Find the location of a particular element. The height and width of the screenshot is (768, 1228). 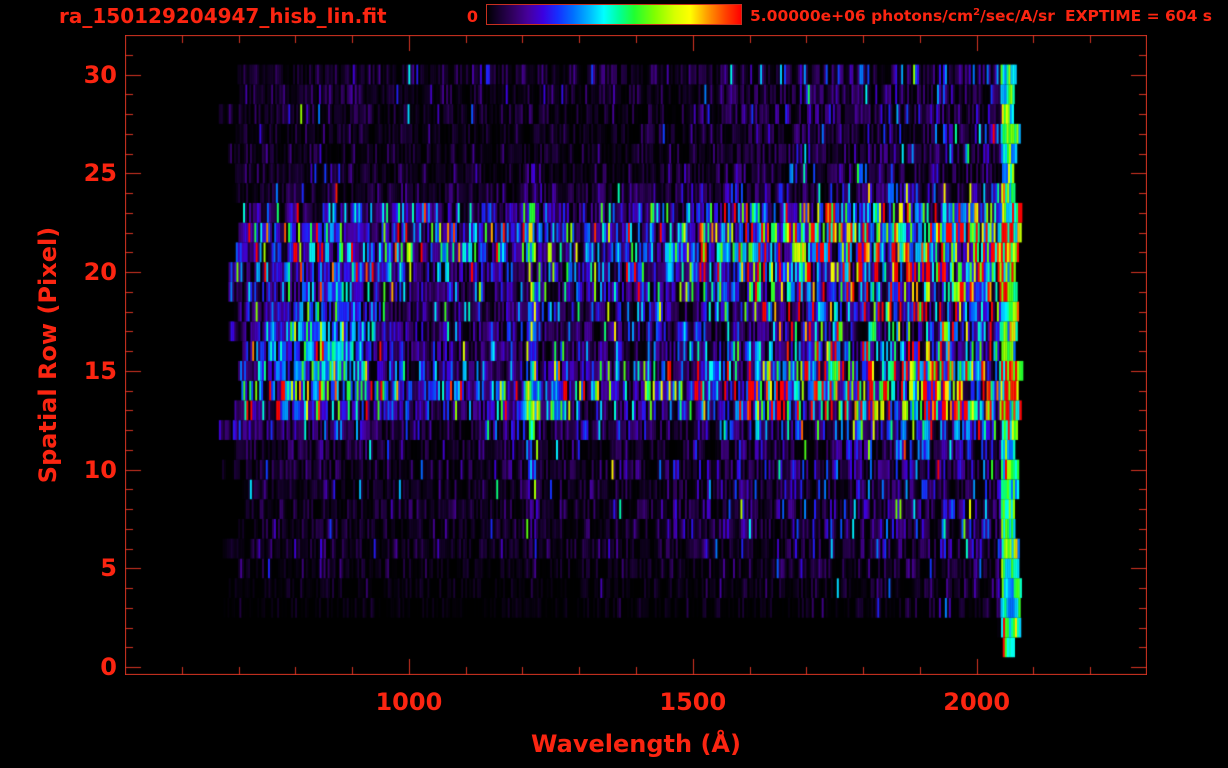

colorbar-min-label: 0 is located at coordinates (472, 16).